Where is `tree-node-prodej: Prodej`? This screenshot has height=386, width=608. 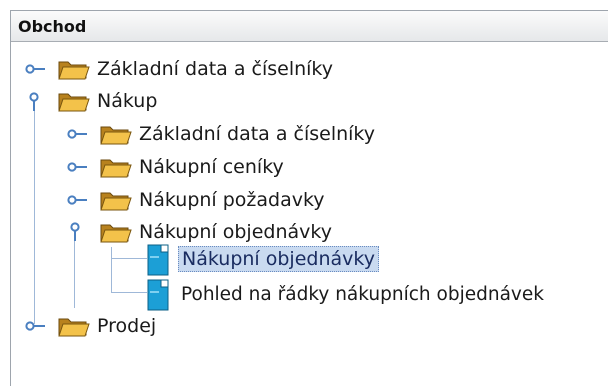 tree-node-prodej: Prodej is located at coordinates (291, 327).